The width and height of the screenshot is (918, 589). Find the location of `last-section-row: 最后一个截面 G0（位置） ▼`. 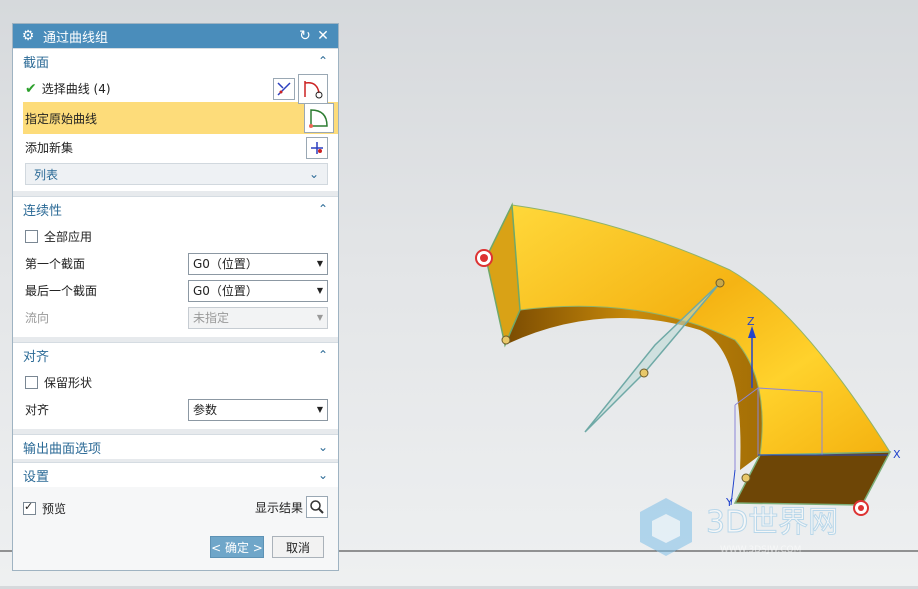

last-section-row: 最后一个截面 G0（位置） ▼ is located at coordinates (176, 290).